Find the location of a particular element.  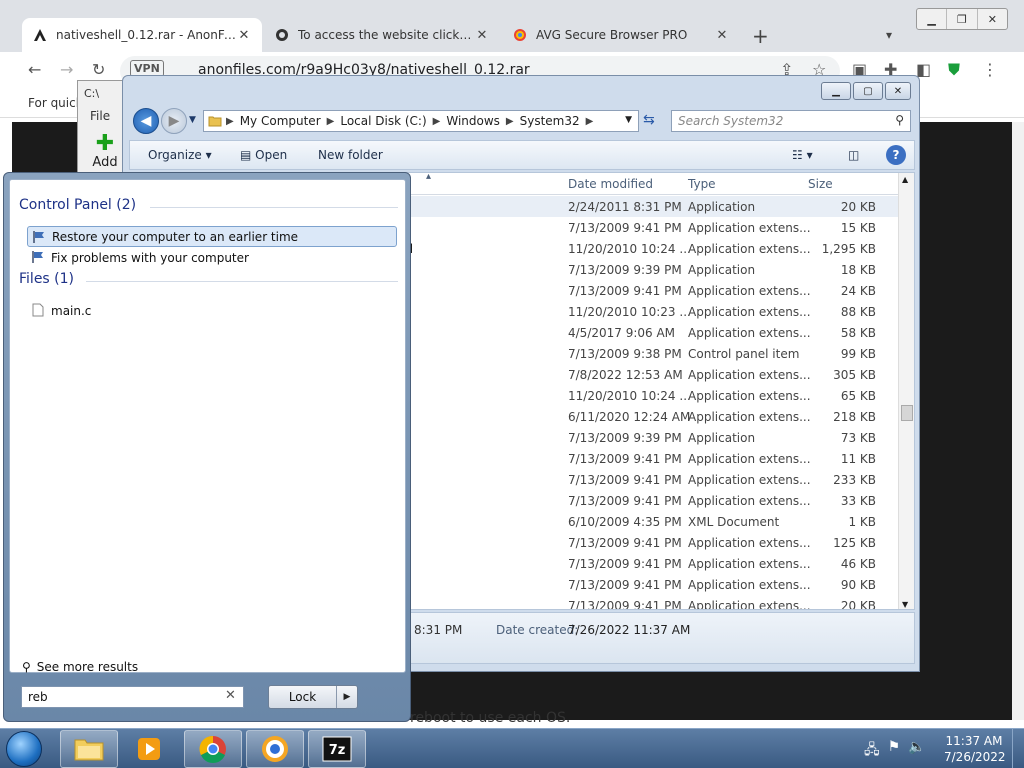

taskbar-7zip: 7z is located at coordinates (337, 749).